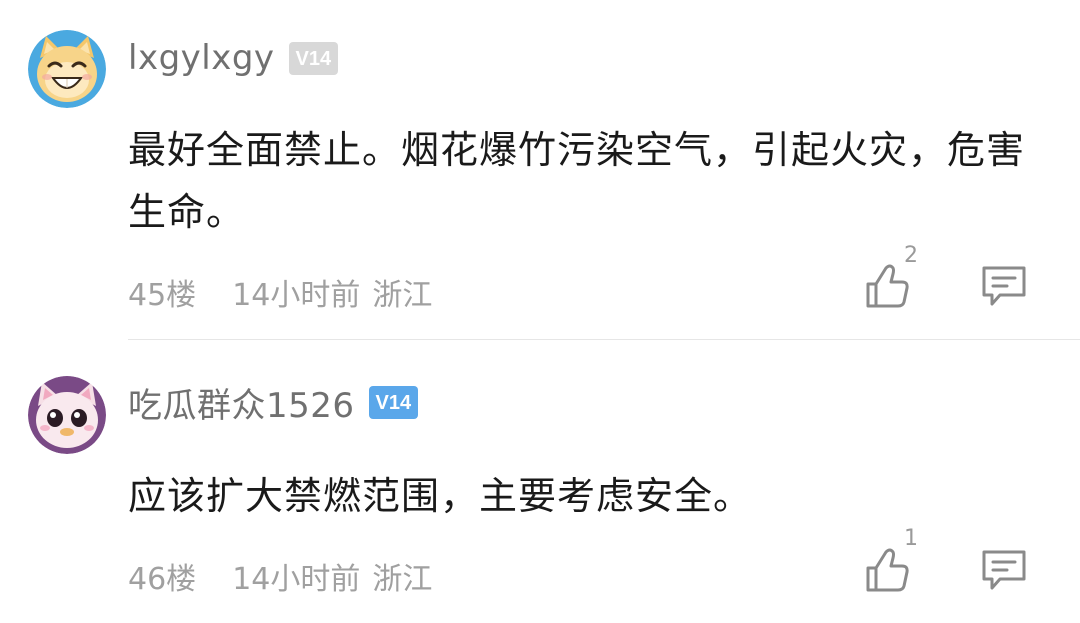 The width and height of the screenshot is (1080, 623). Describe the element at coordinates (201, 58) in the screenshot. I see `username: lxgylxgy` at that location.